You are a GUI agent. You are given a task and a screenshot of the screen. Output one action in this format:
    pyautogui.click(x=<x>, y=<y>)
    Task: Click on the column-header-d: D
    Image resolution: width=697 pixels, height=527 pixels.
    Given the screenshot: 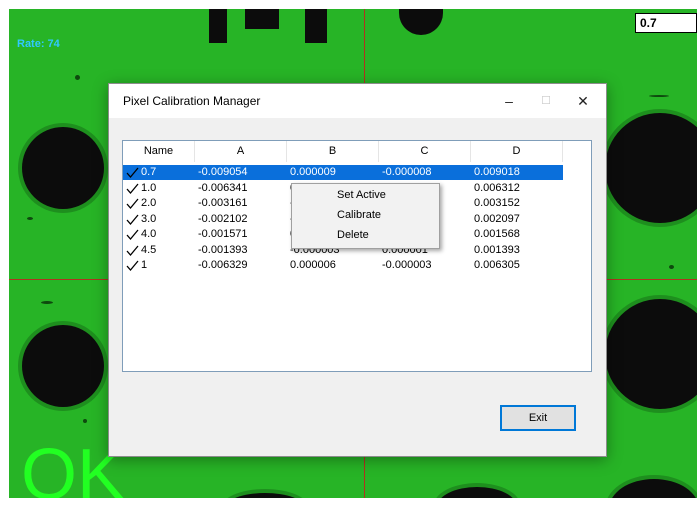 What is the action you would take?
    pyautogui.click(x=517, y=151)
    